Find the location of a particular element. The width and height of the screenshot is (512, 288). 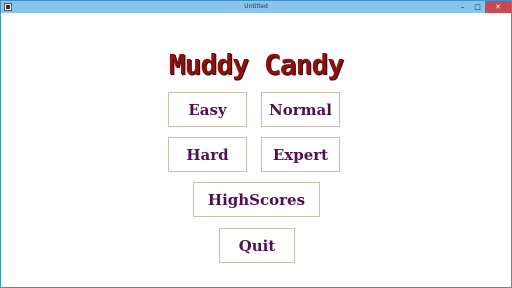

hard-button: Hard is located at coordinates (207, 154).